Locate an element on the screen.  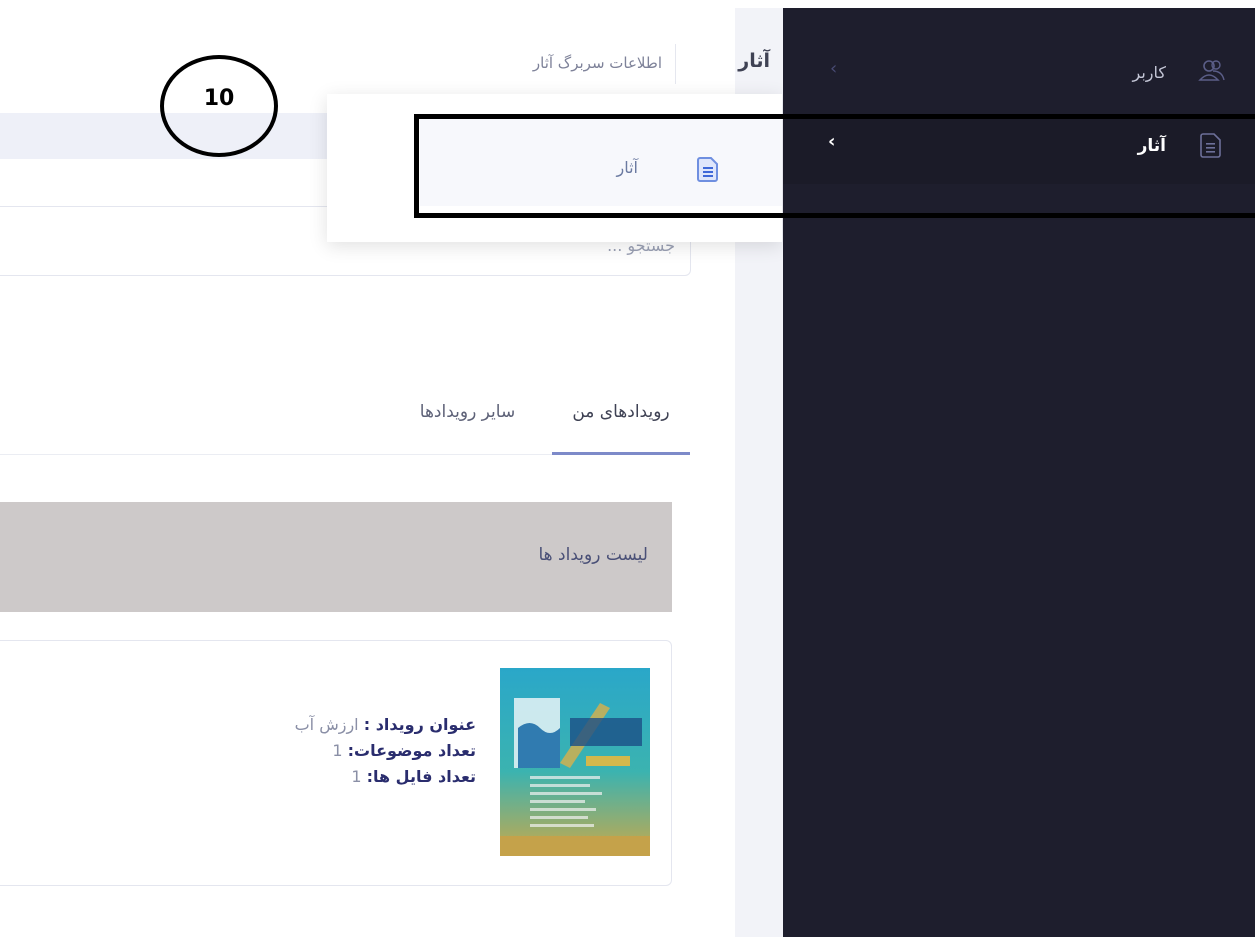
highlight-annotation-box is located at coordinates (834, 166).